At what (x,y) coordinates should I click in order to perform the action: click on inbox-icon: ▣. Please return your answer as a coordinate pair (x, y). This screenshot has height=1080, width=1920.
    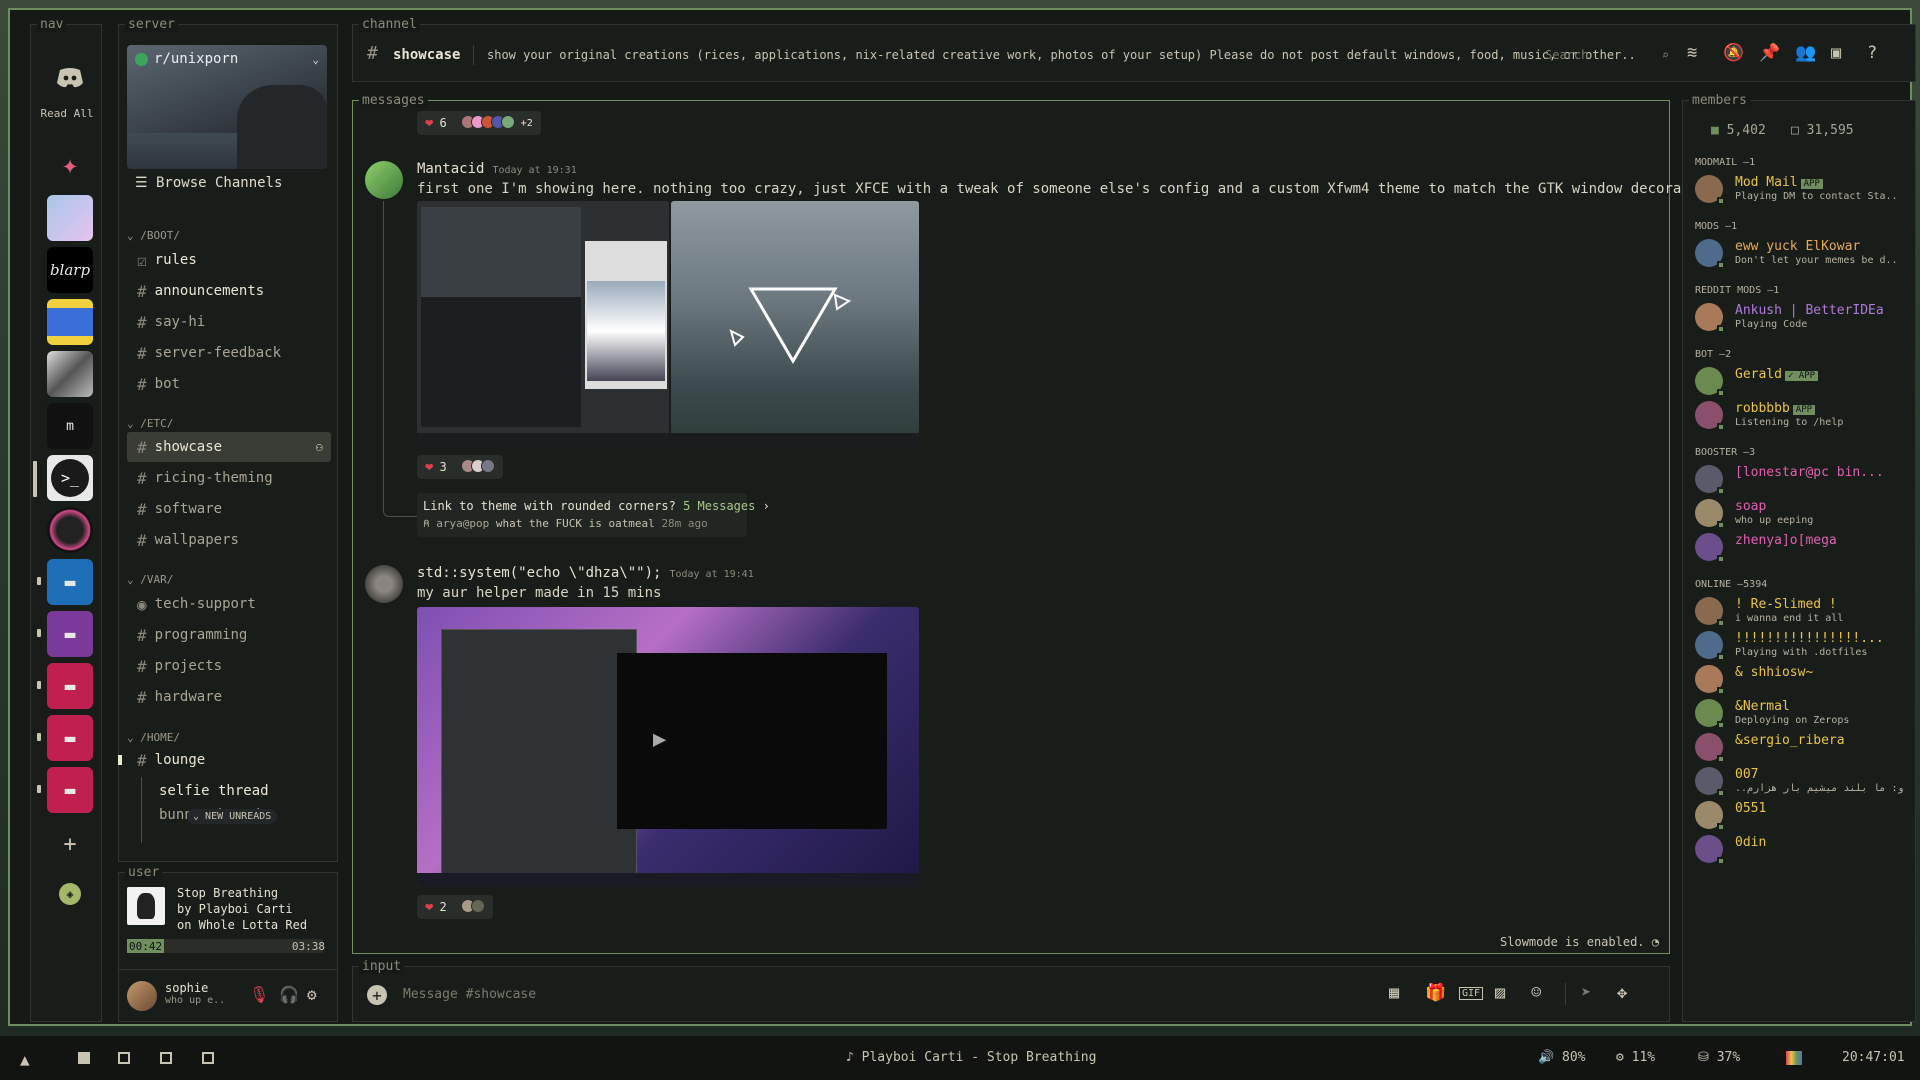
    Looking at the image, I should click on (1836, 53).